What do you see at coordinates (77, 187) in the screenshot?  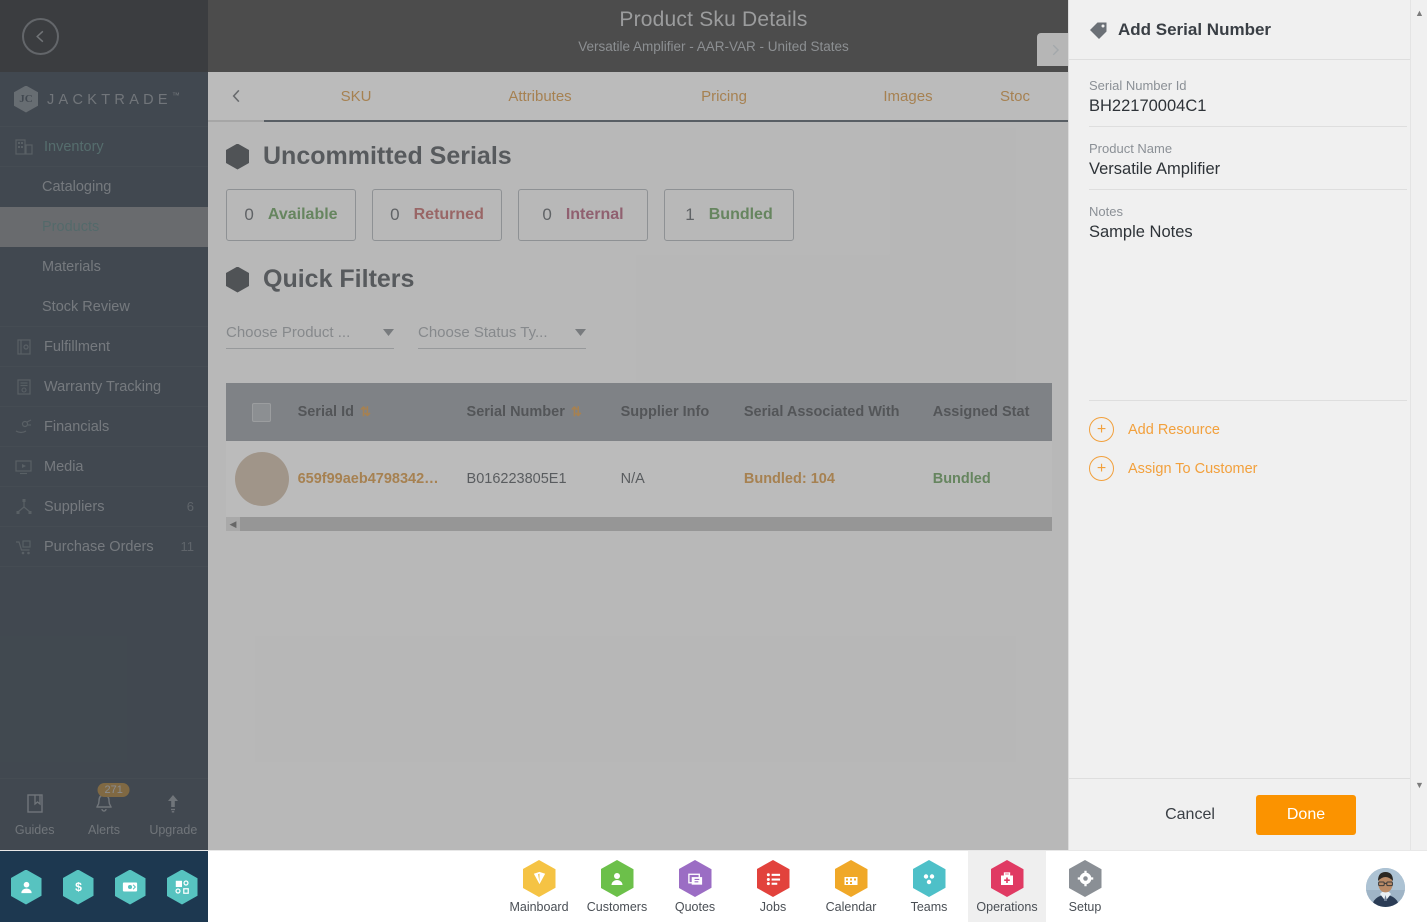 I see `sidebar-item-label: Cataloging` at bounding box center [77, 187].